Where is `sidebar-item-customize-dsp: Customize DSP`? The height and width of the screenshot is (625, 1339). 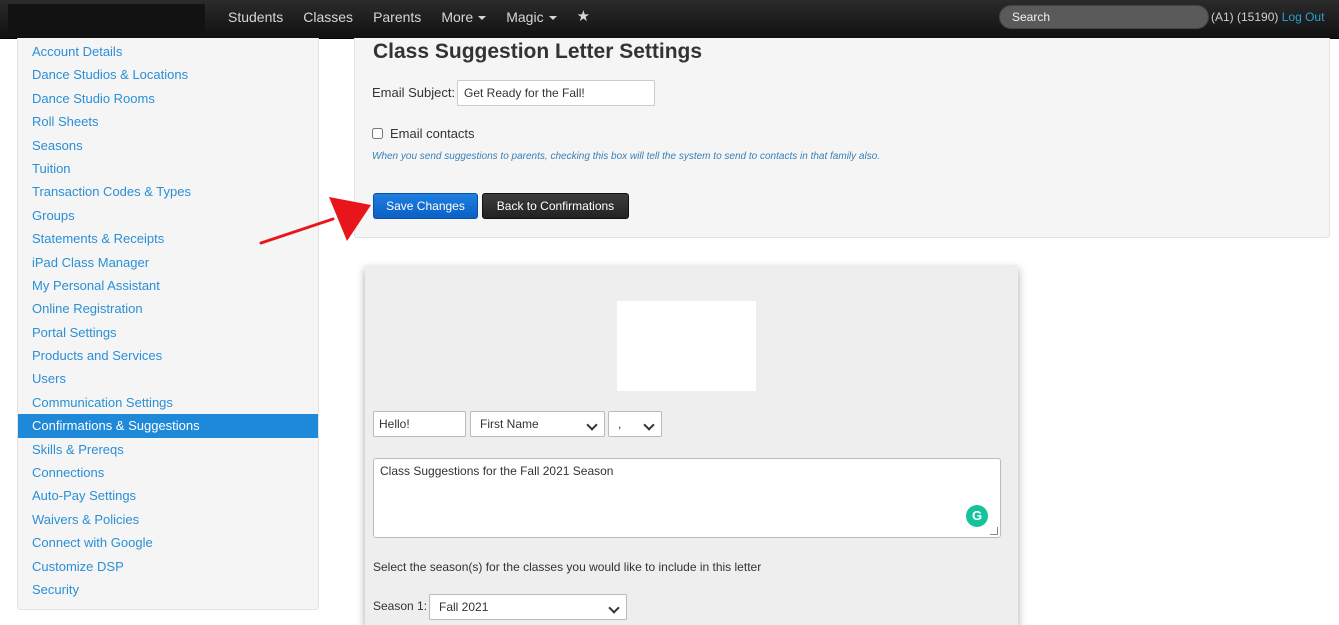
sidebar-item-customize-dsp: Customize DSP is located at coordinates (168, 566).